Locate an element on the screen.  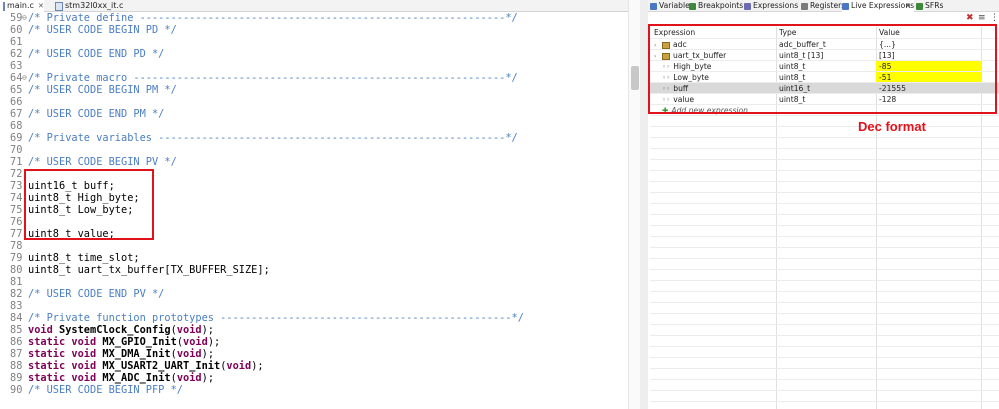
code-comment: /* USER CODE END PD */ is located at coordinates (96, 54).